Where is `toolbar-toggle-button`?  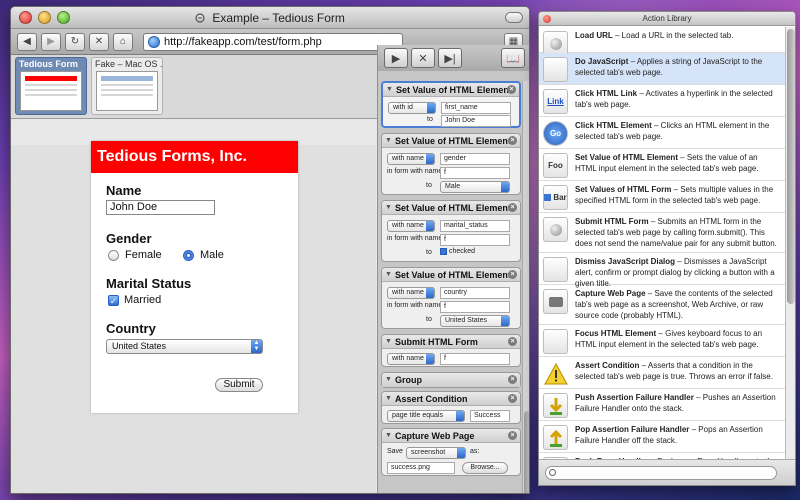
toolbar-toggle-button is located at coordinates (514, 17).